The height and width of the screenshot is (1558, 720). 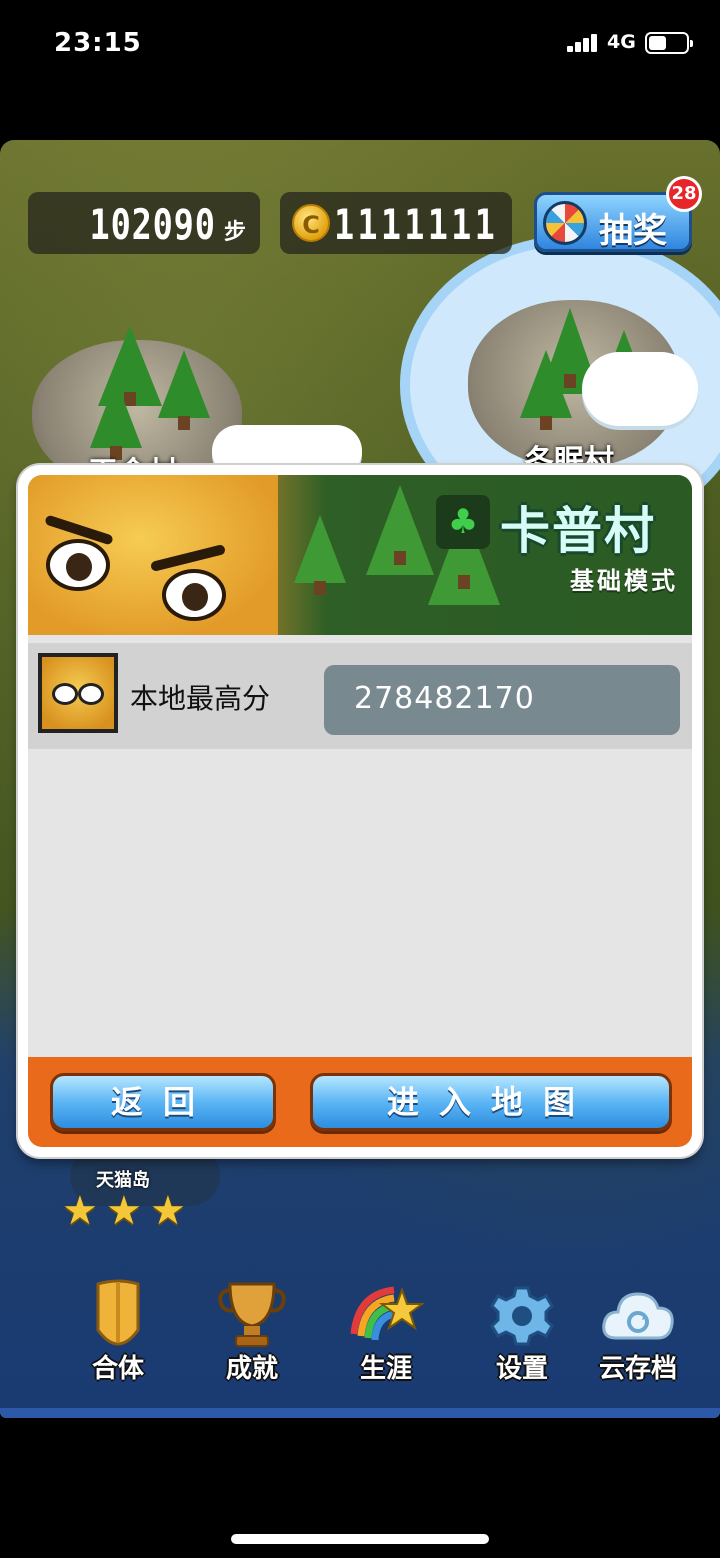 I want to click on rainbow-star-icon, so click(x=387, y=1313).